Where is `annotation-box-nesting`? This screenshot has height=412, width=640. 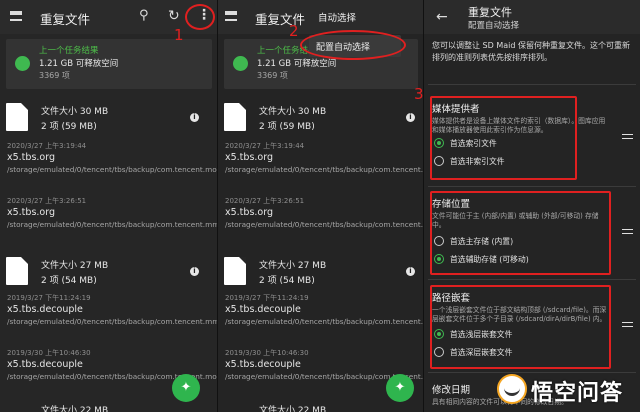 annotation-box-nesting is located at coordinates (520, 327).